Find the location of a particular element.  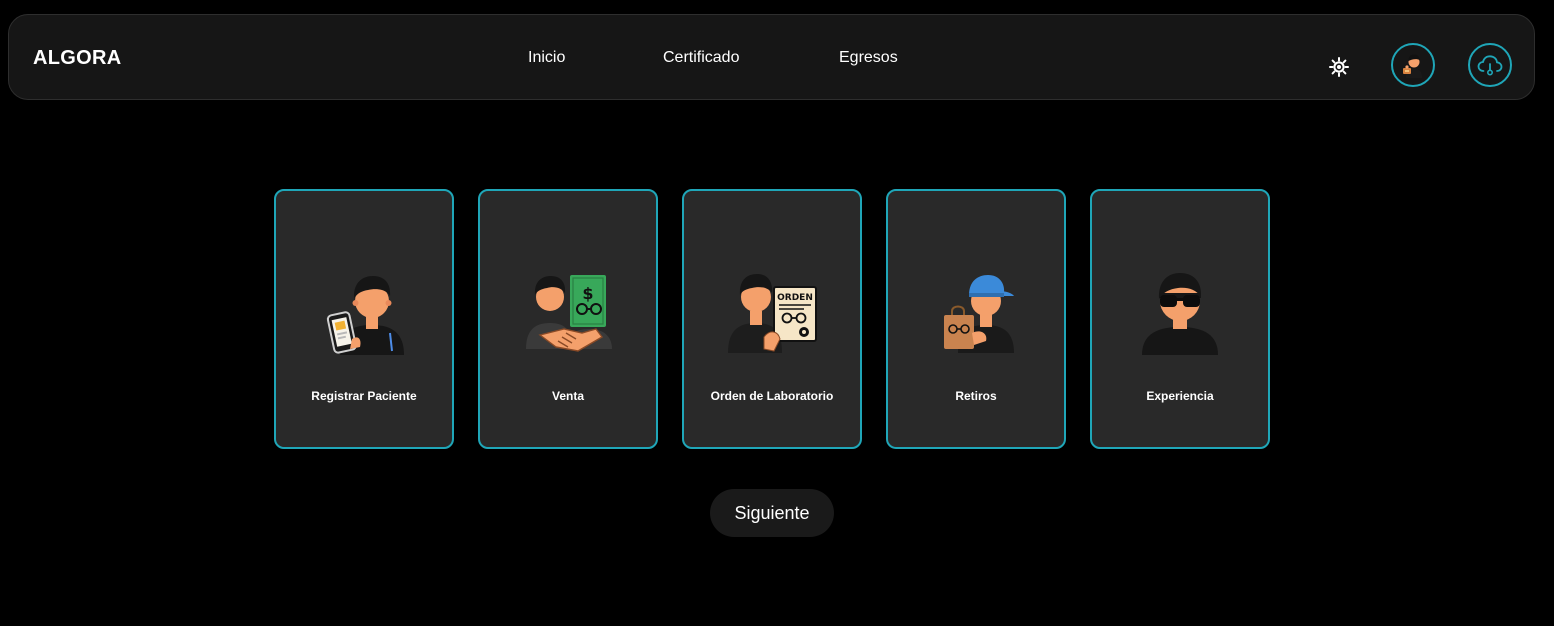

card-label: Registrar Paciente is located at coordinates (364, 396).